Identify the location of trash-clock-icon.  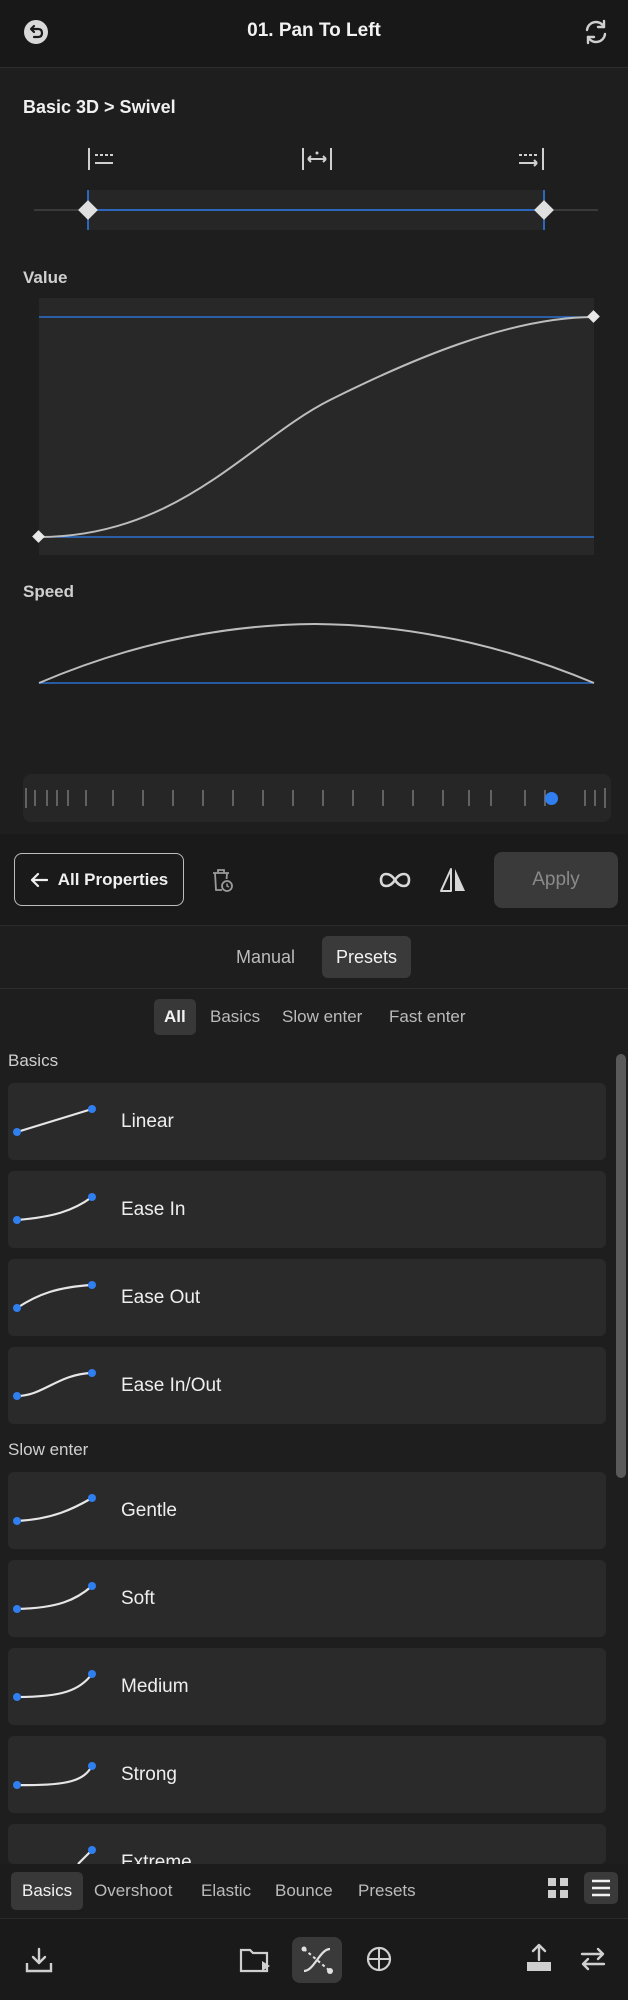
(223, 880).